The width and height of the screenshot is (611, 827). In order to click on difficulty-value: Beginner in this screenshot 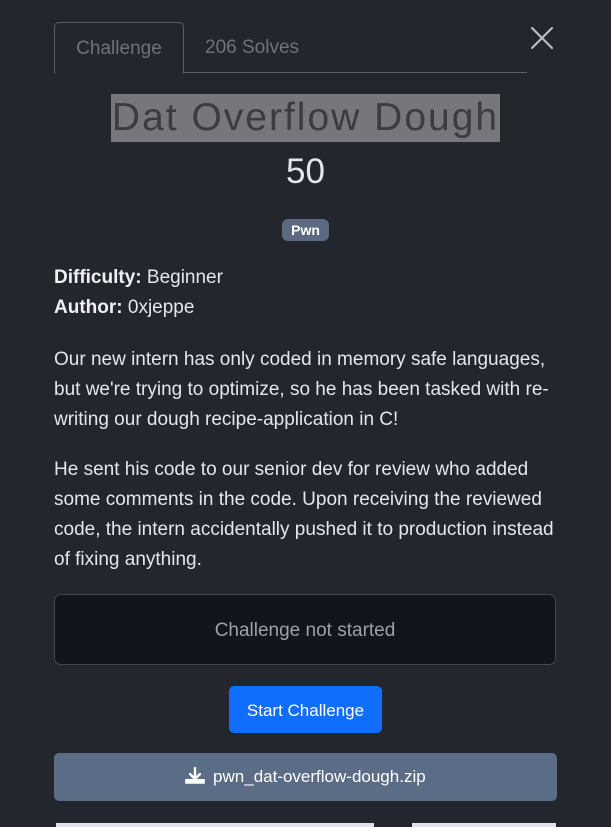, I will do `click(184, 277)`.